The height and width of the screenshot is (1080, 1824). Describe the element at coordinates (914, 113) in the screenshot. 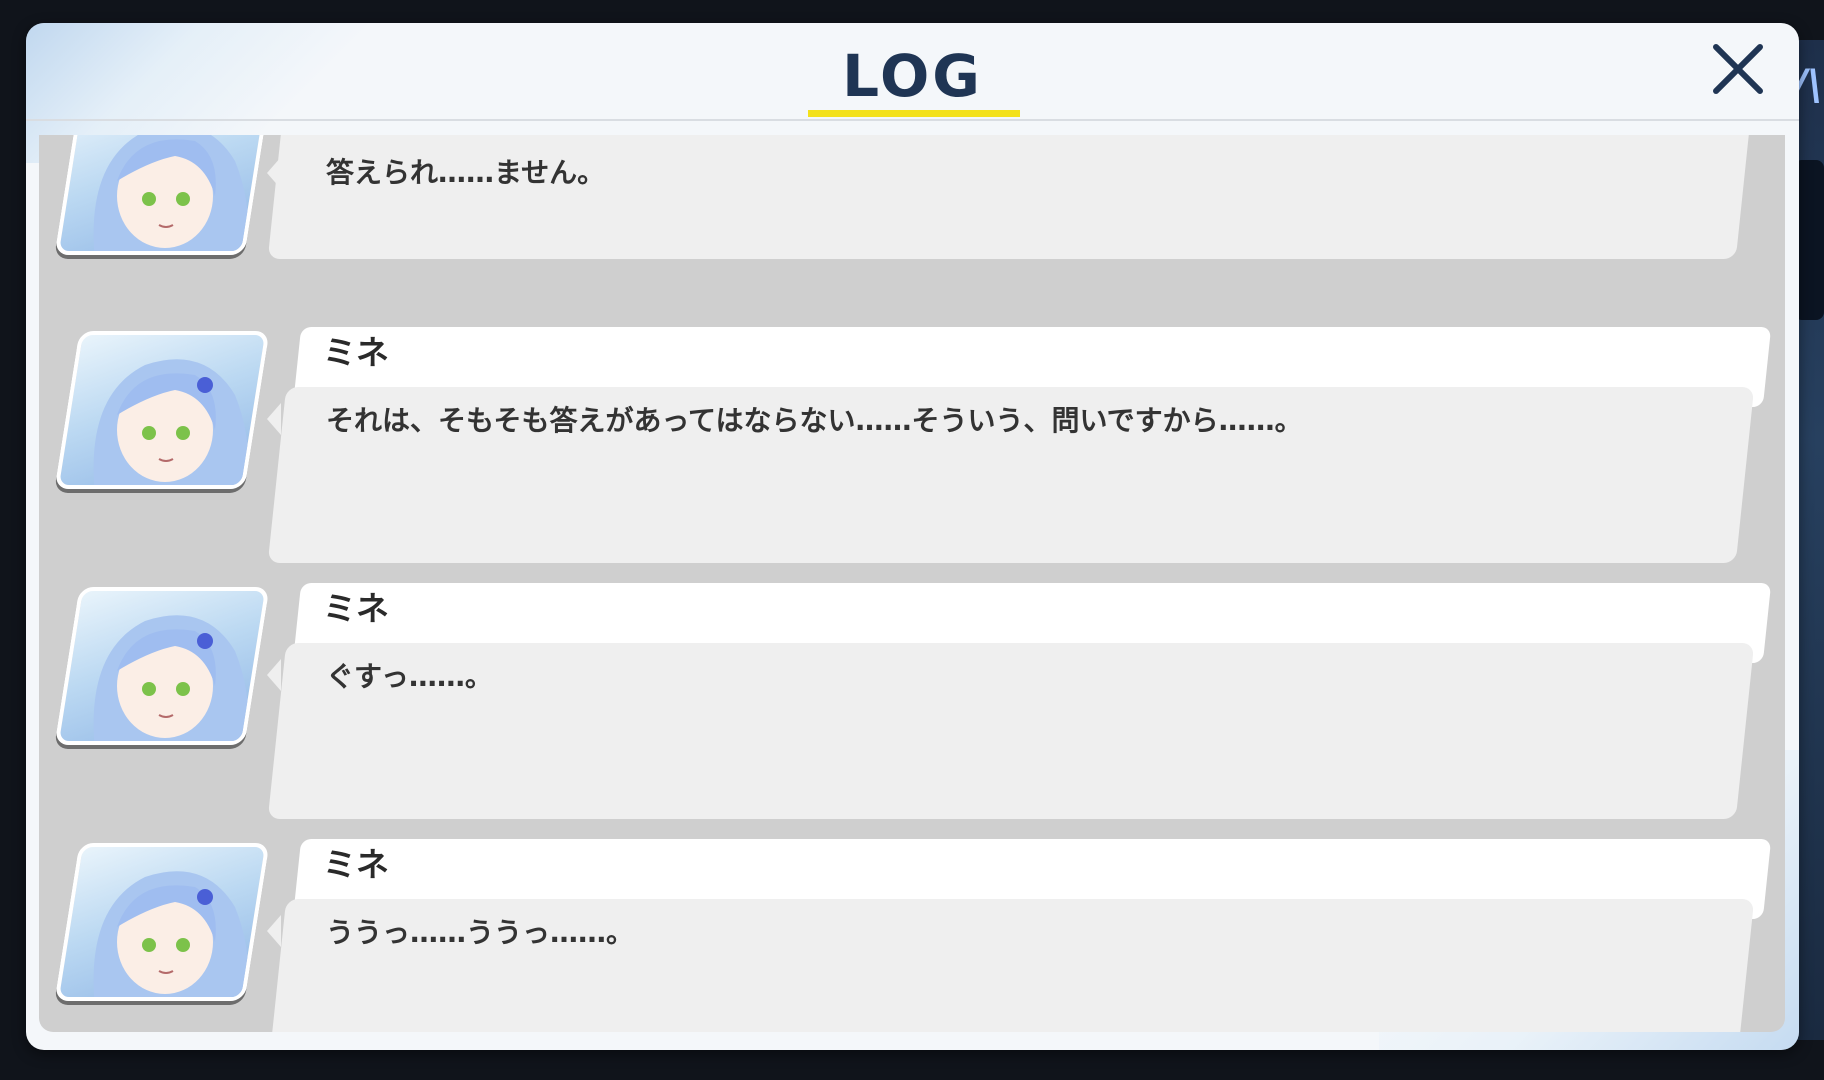

I see `title-underline` at that location.